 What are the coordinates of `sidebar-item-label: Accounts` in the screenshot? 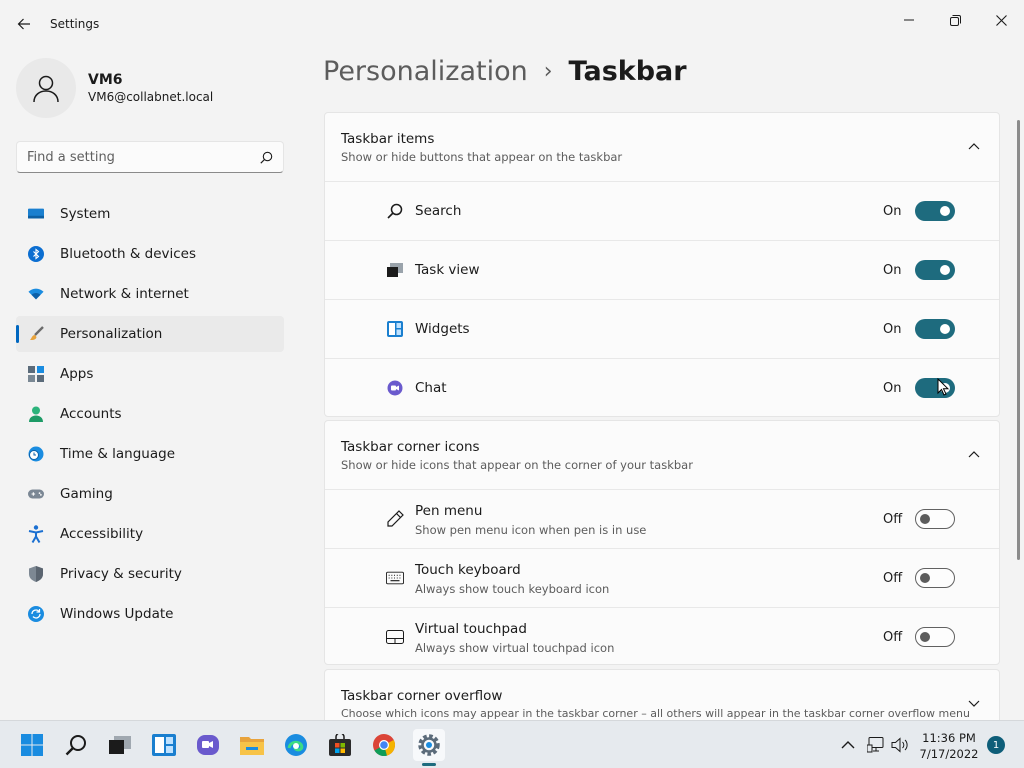 It's located at (91, 414).